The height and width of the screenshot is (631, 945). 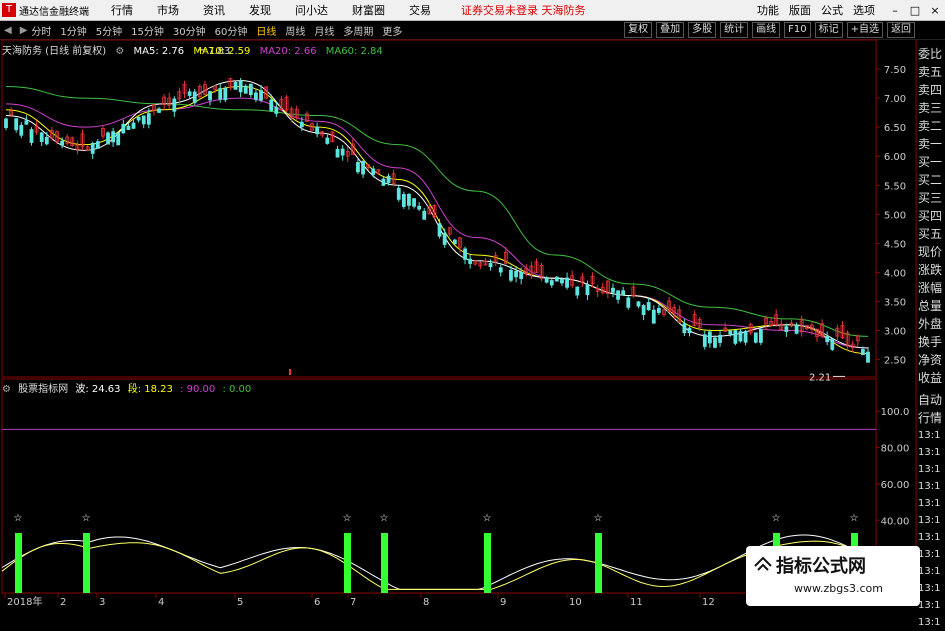 I want to click on rp-shouyi: 收益, so click(x=930, y=378).